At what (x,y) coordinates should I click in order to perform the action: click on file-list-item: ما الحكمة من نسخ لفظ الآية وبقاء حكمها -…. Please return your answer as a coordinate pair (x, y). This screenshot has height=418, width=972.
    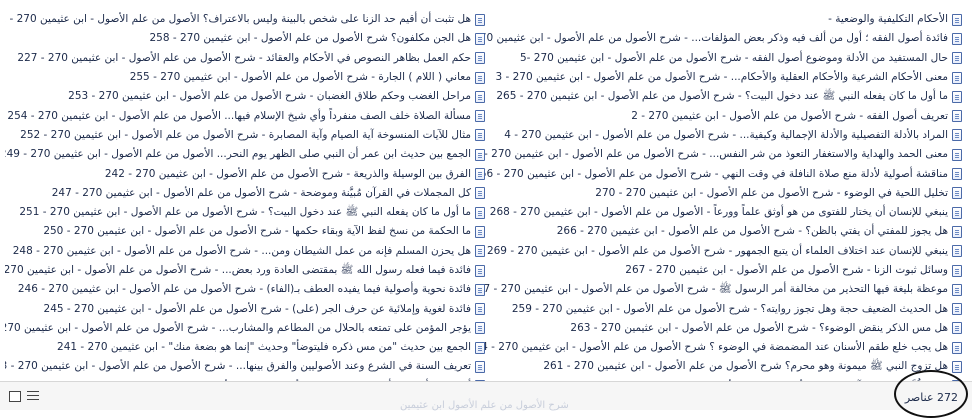
    Looking at the image, I should click on (245, 231).